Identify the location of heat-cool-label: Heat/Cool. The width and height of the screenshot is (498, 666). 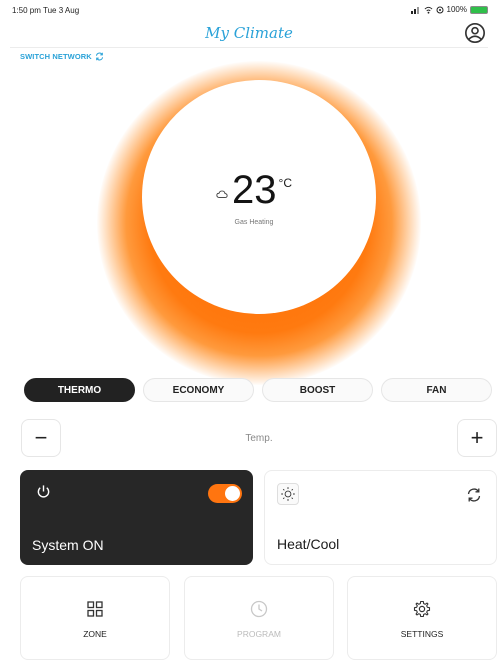
(308, 544).